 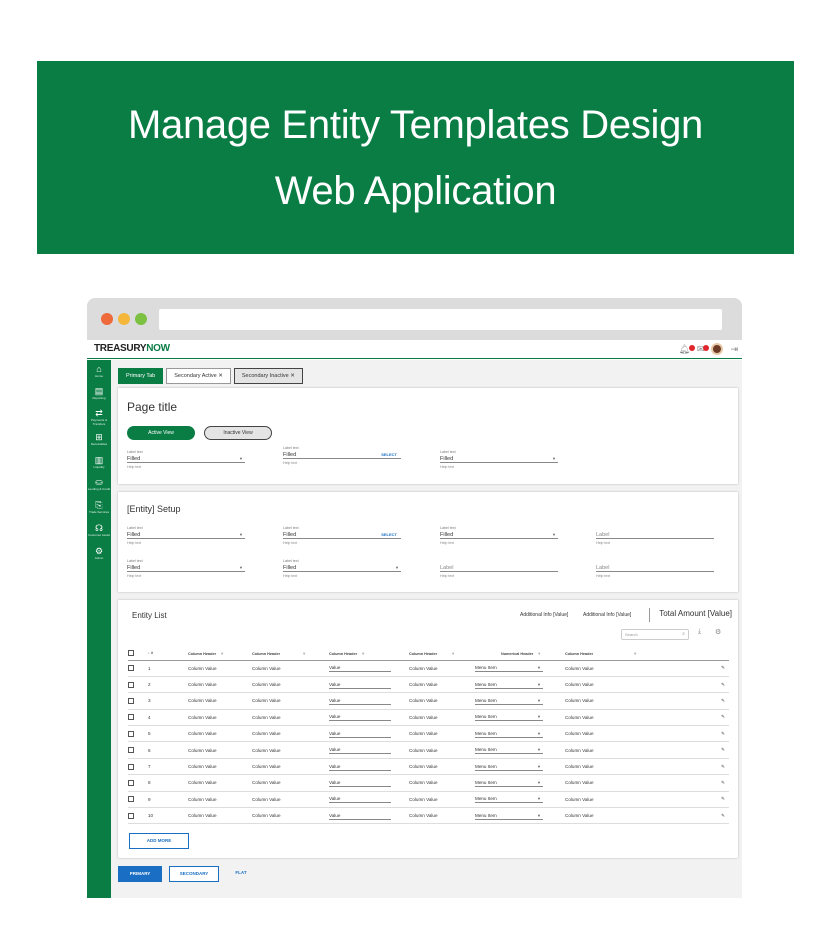 What do you see at coordinates (99, 530) in the screenshot?
I see `sidebar-item-customer-assist: ☊ Customer Assist` at bounding box center [99, 530].